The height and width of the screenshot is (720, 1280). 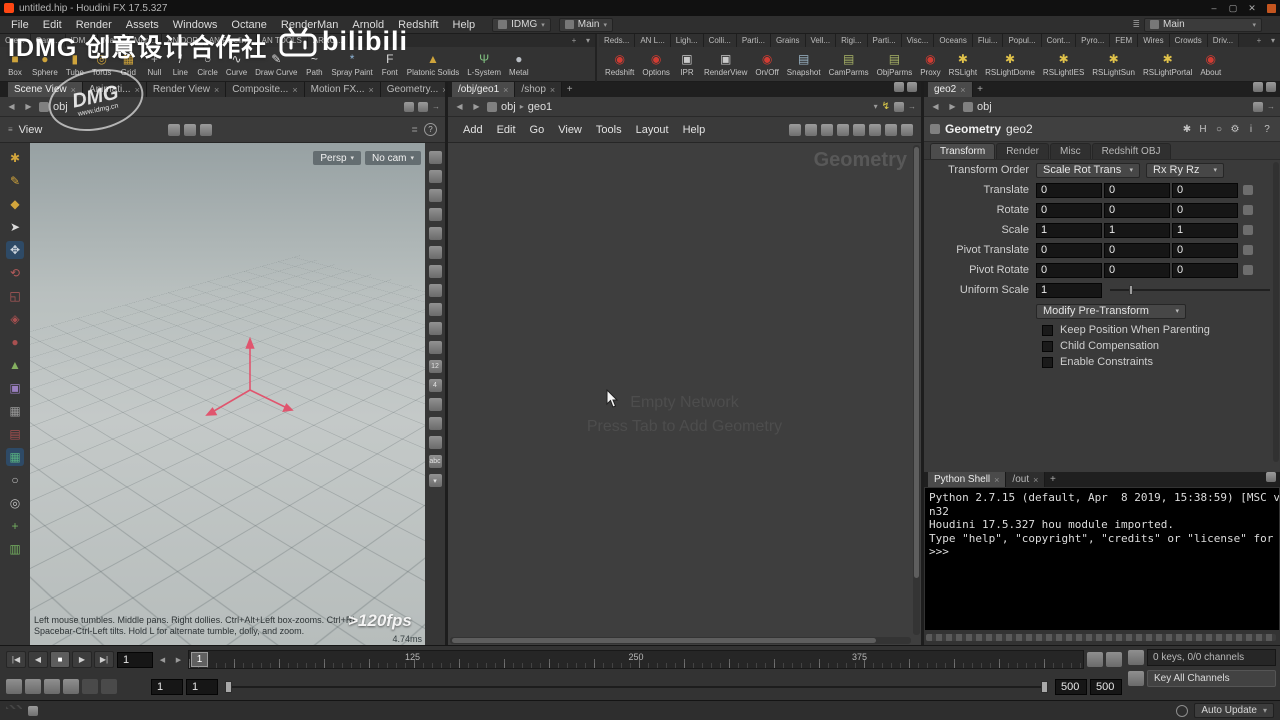 I want to click on grid-view-icon, so click(x=843, y=129).